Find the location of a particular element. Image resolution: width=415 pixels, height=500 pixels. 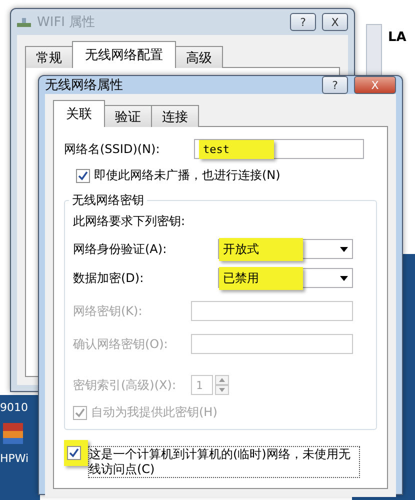

checkbox-label: 这是一个计算机到计算机的(临时)网络，未使用无线访问点(C) is located at coordinates (224, 462).